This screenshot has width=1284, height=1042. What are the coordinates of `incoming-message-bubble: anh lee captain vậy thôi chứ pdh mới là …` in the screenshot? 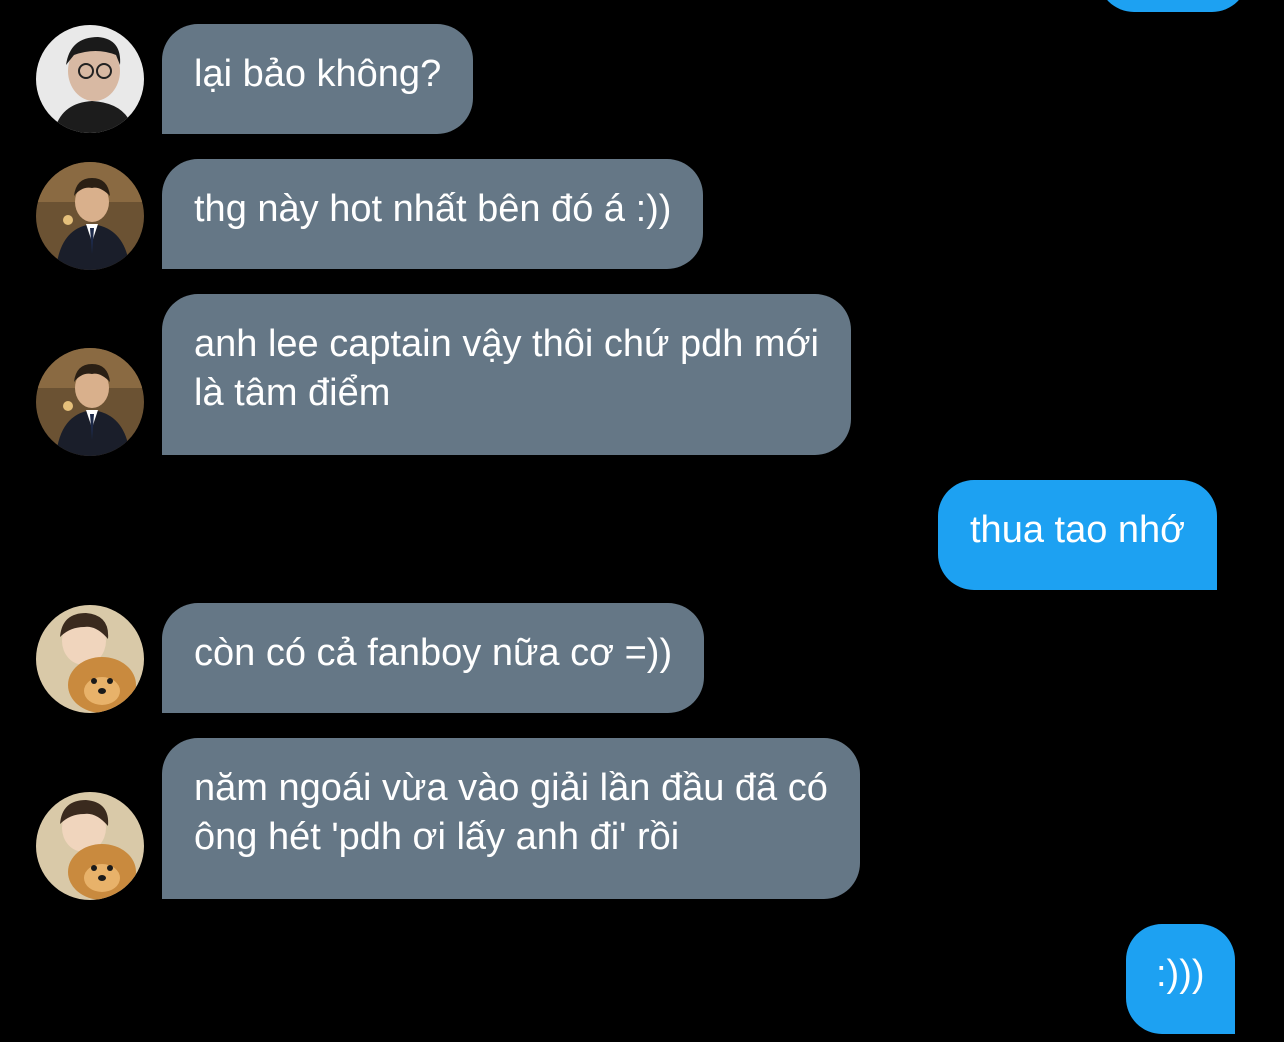 It's located at (506, 374).